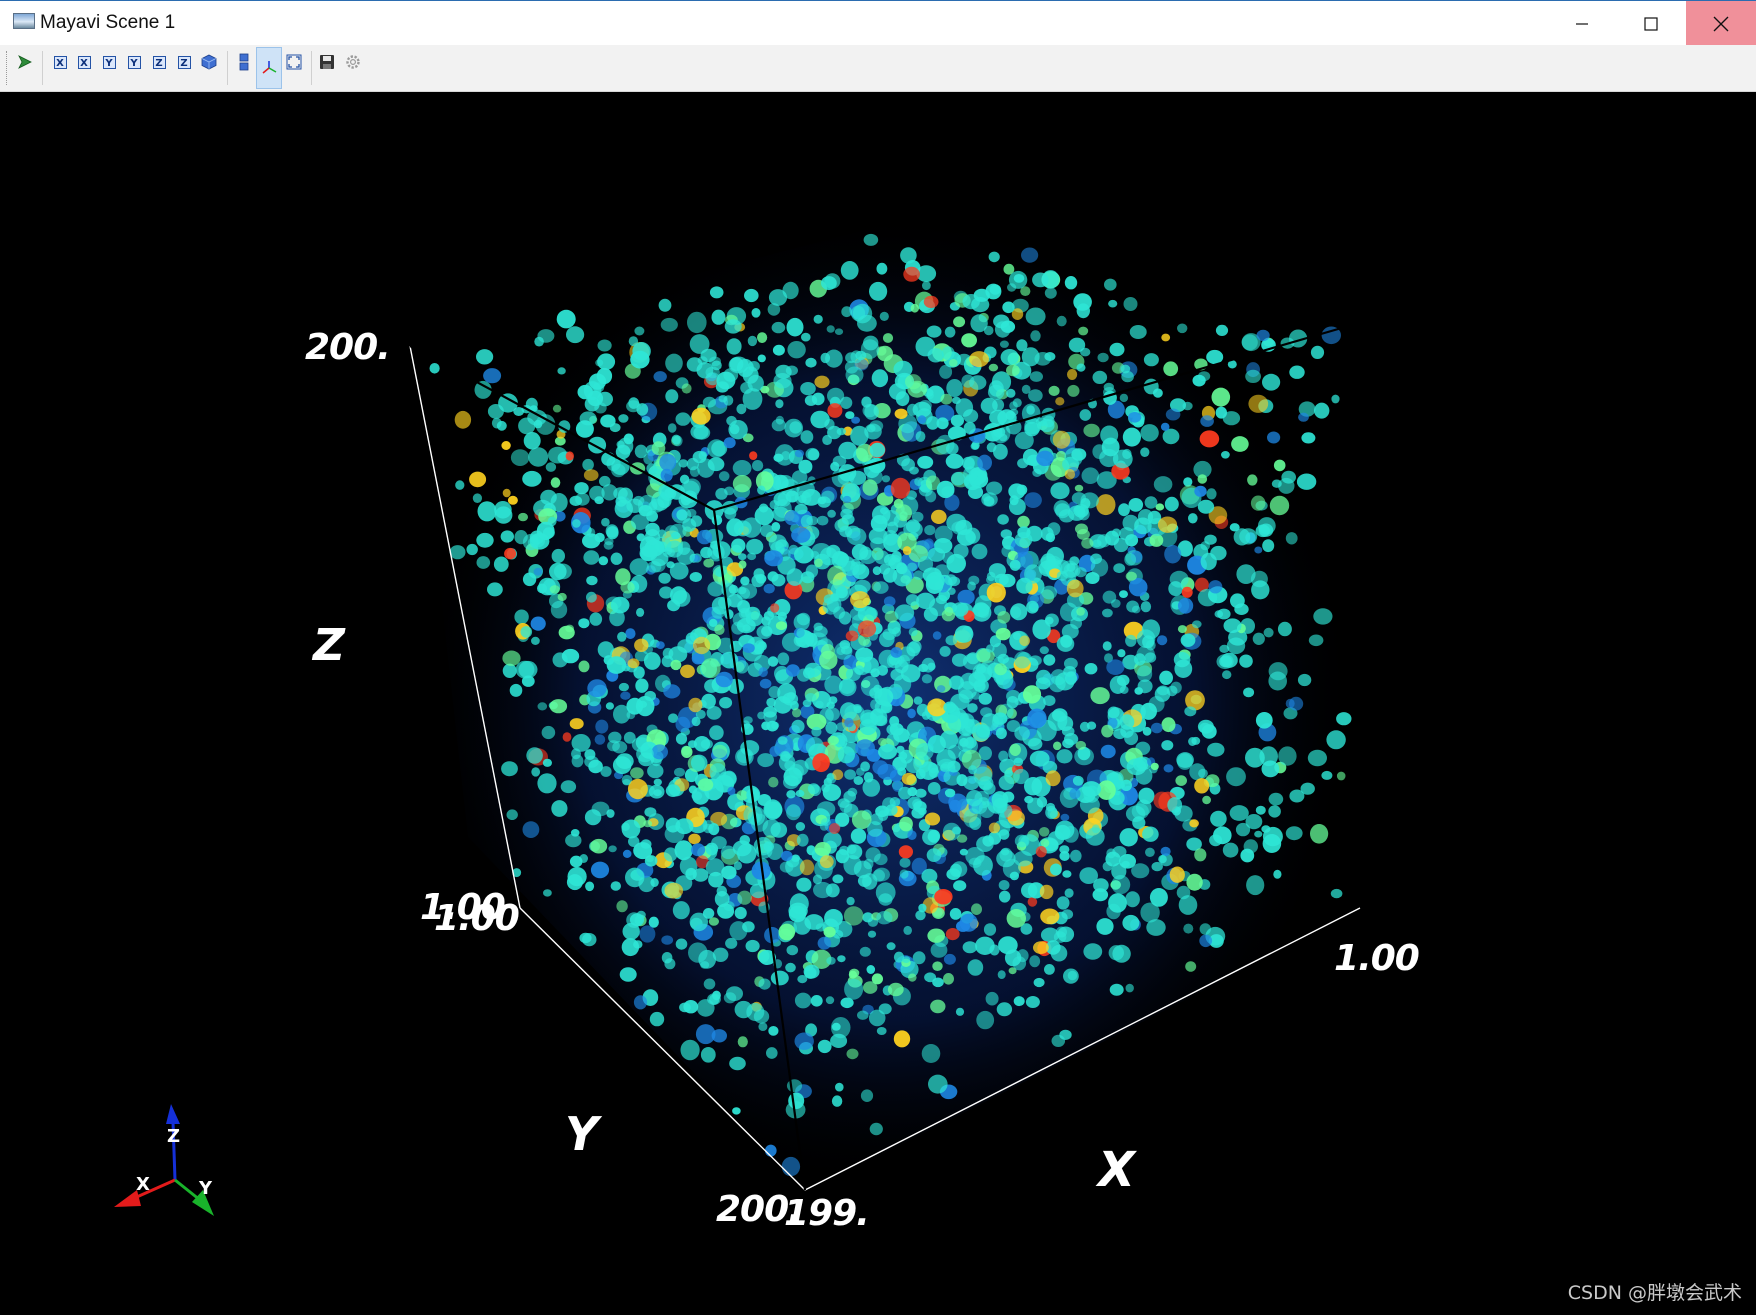  I want to click on maximize-button, so click(1650, 23).